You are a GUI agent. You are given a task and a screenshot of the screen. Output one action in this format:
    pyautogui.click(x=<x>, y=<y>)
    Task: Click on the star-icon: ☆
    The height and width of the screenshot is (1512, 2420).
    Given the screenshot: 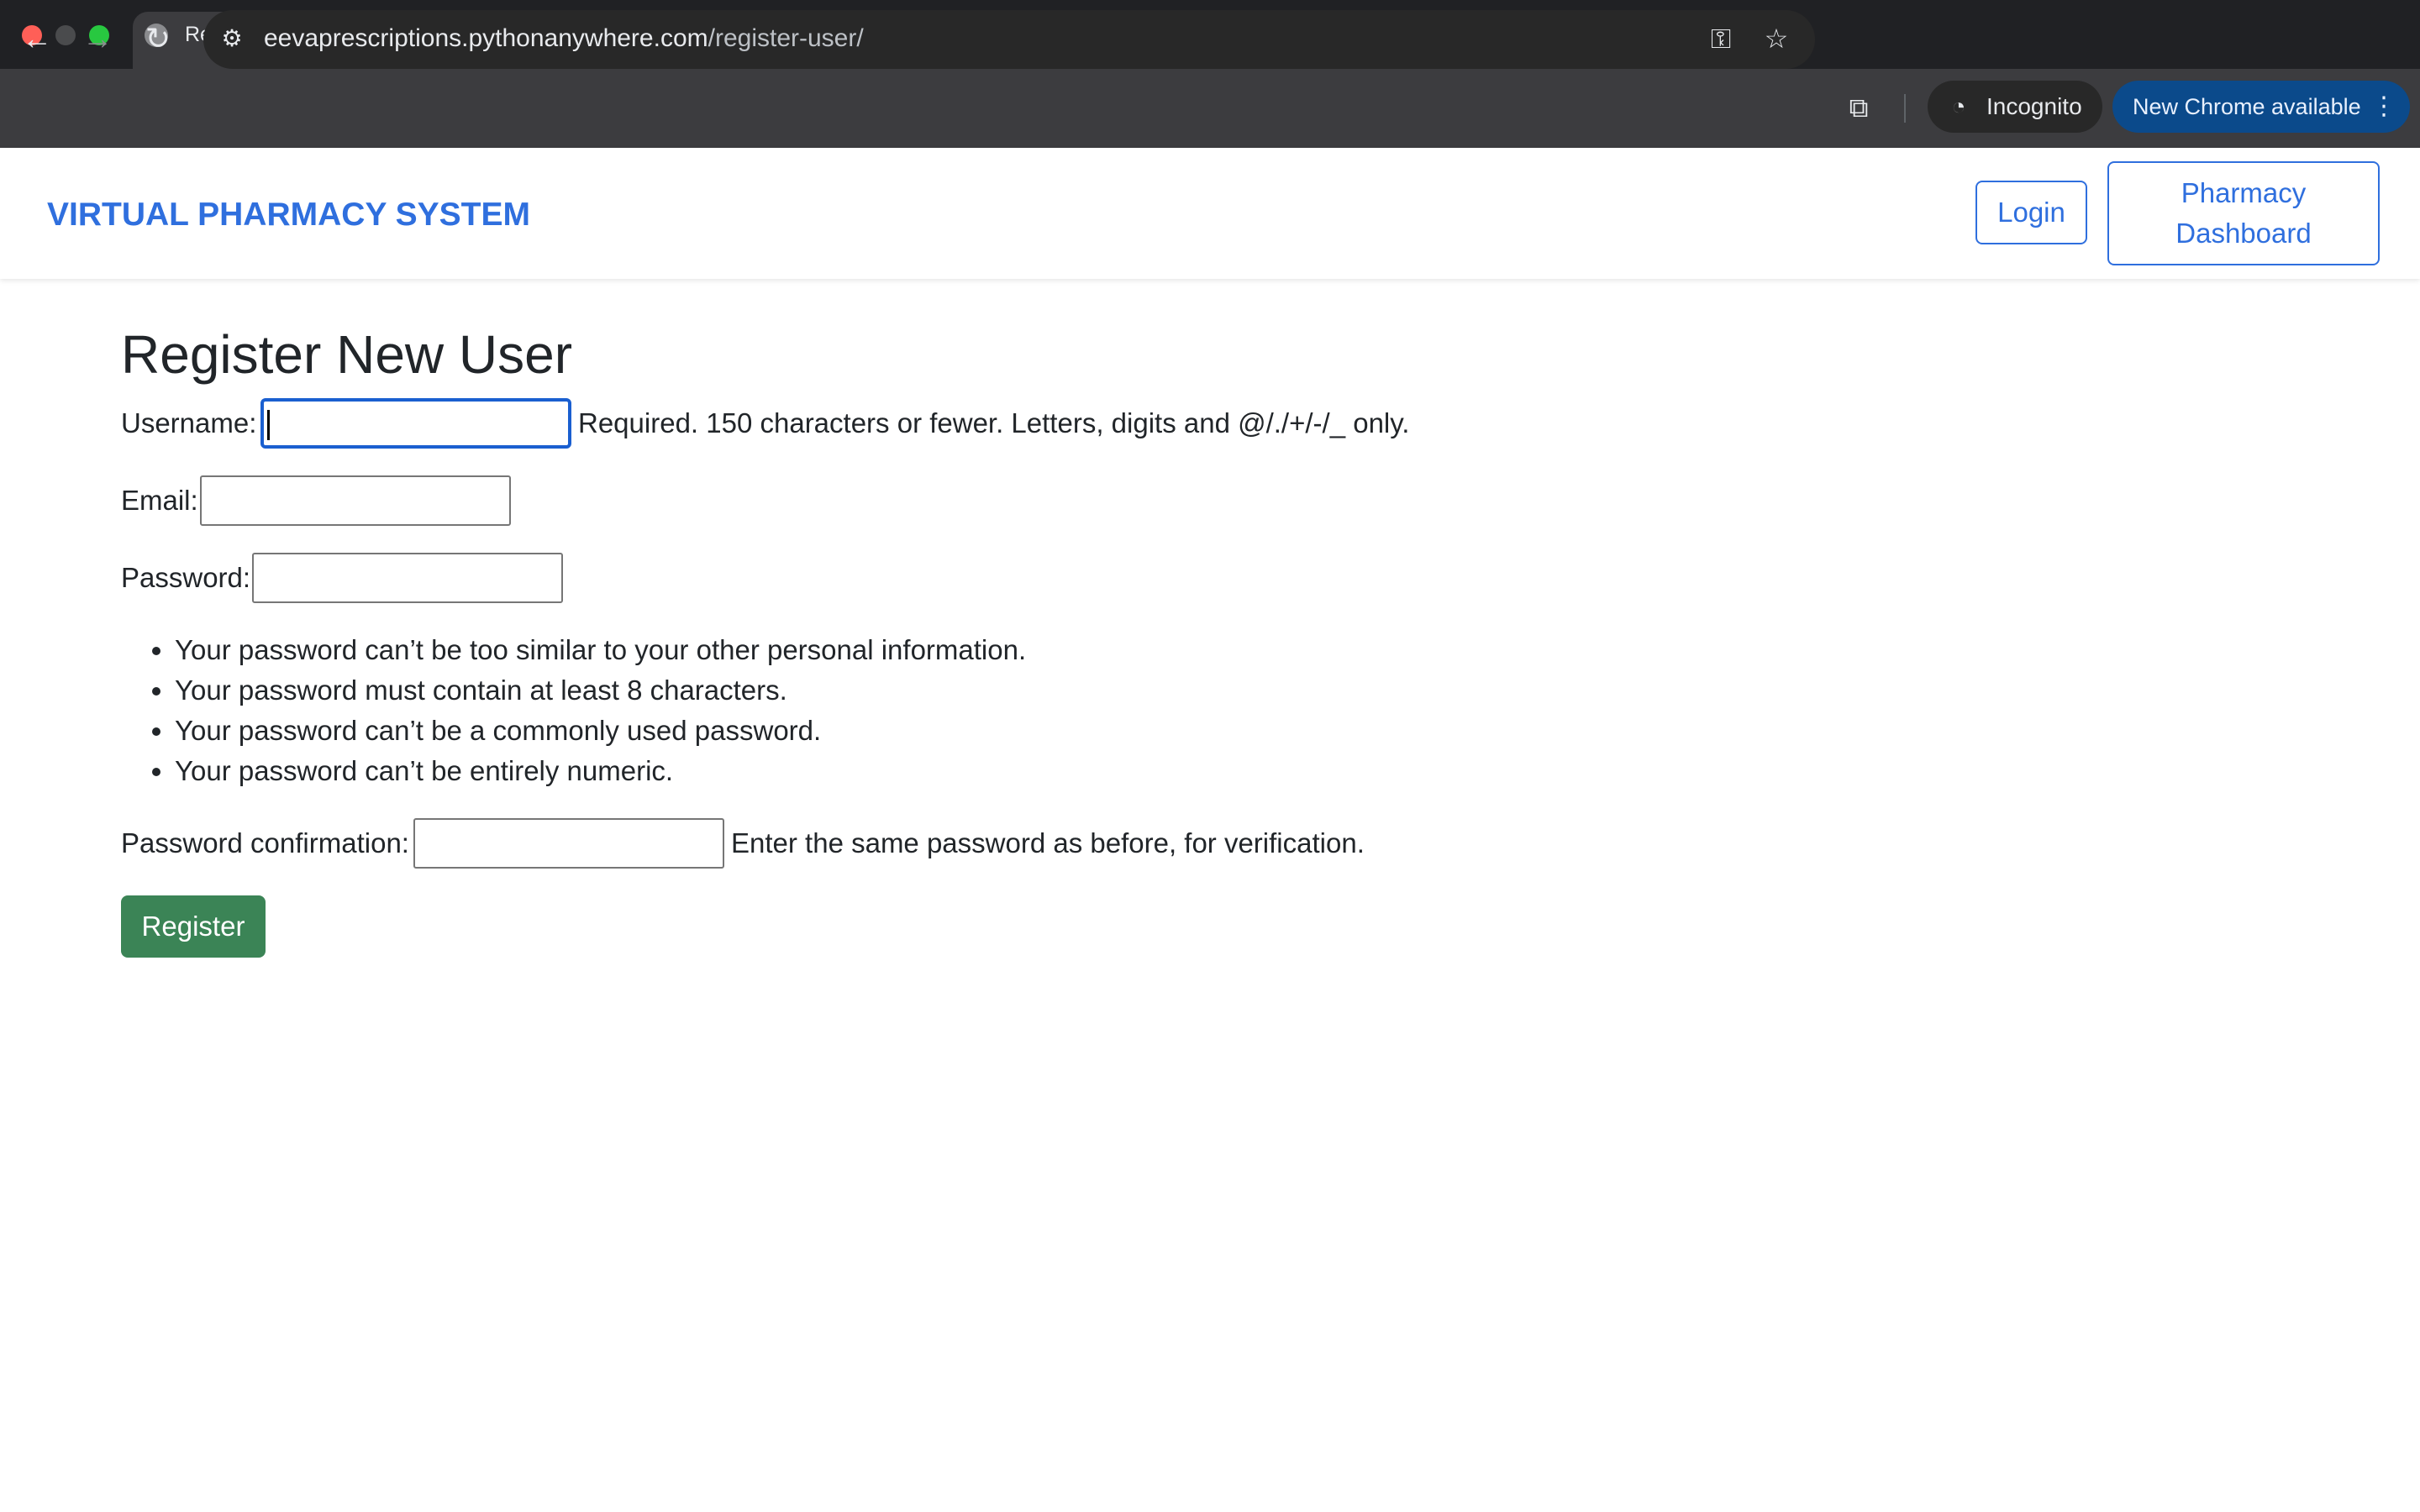 What is the action you would take?
    pyautogui.click(x=1776, y=38)
    